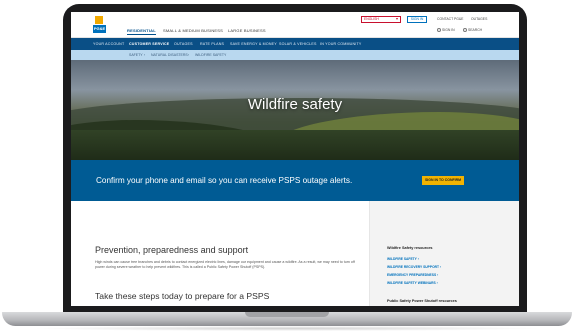  Describe the element at coordinates (450, 19) in the screenshot. I see `contact-link: CONTACT PG&E` at that location.